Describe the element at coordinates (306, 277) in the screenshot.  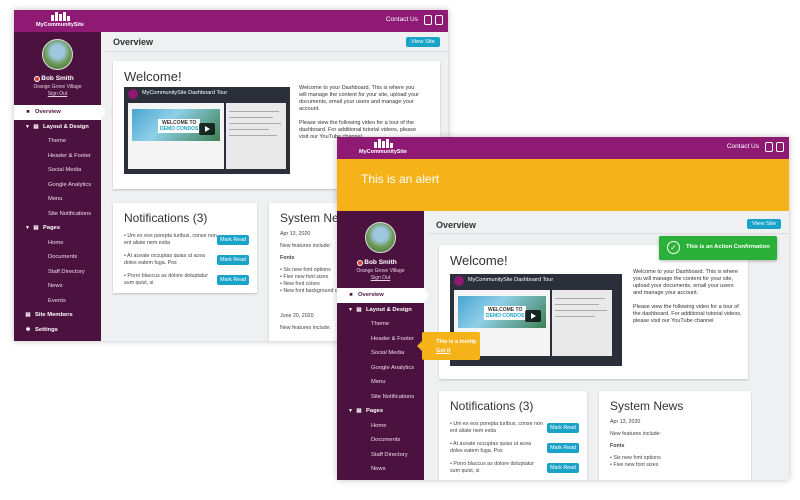
I see `news-feature-text: Five new font sizes` at that location.